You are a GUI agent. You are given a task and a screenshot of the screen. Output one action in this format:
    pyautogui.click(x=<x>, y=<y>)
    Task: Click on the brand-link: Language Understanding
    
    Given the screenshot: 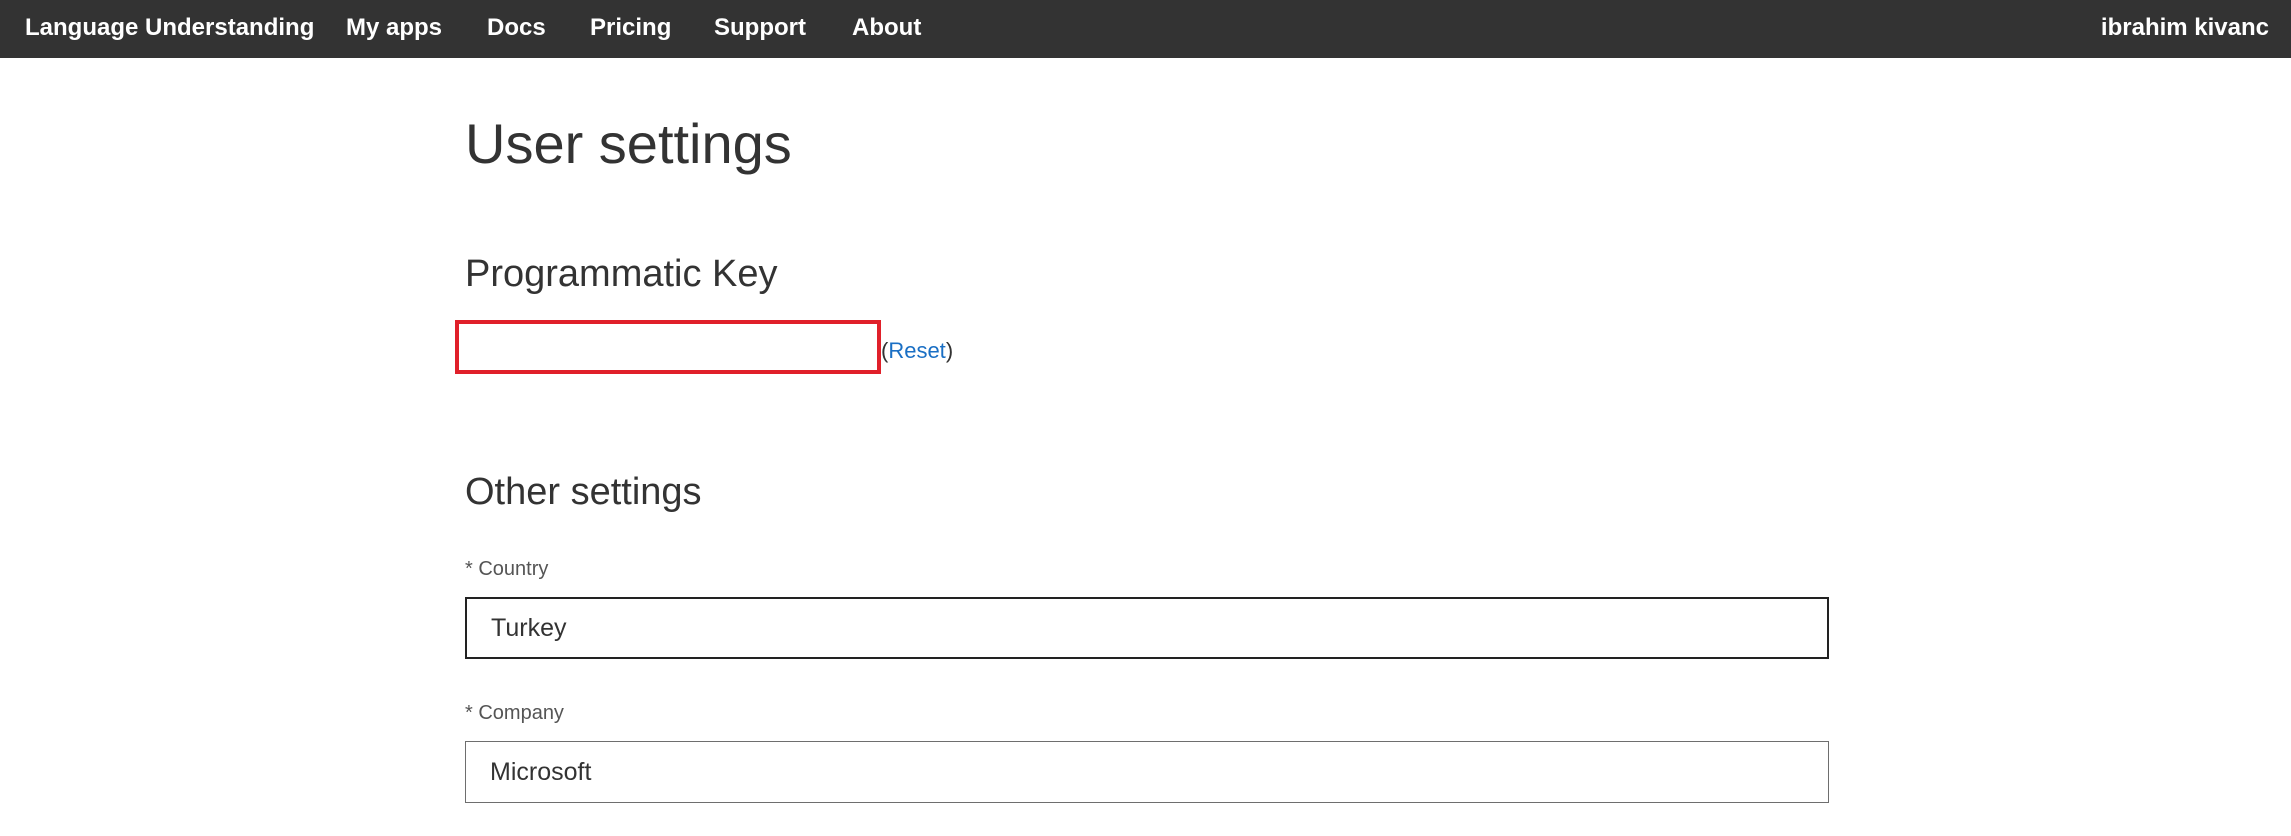 What is the action you would take?
    pyautogui.click(x=169, y=28)
    